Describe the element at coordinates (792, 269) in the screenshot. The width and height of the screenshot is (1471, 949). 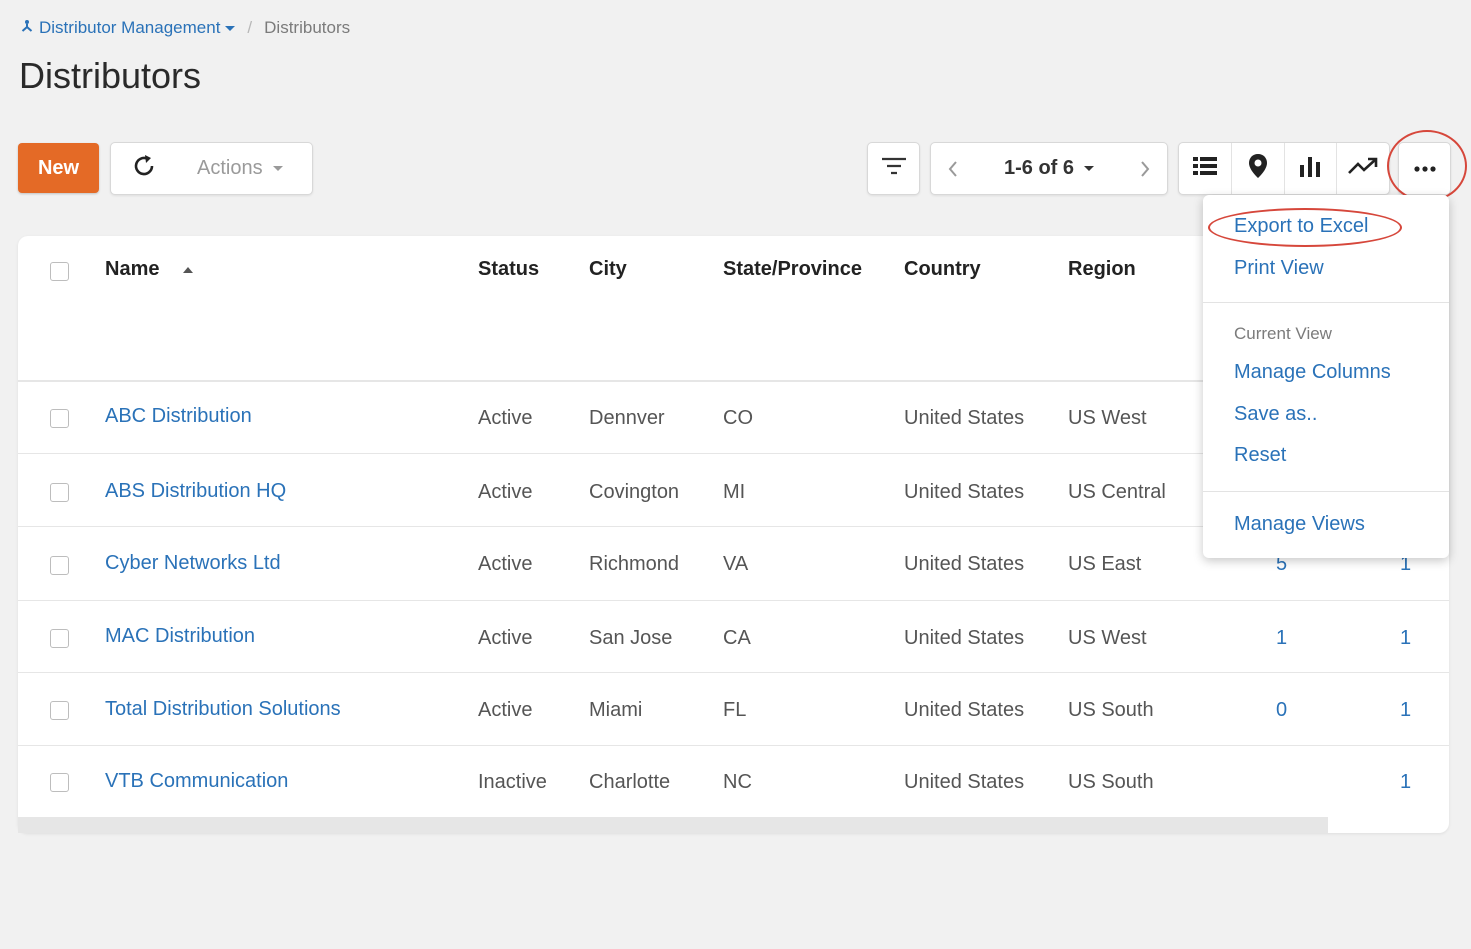
I see `column-header-state: State/Province` at that location.